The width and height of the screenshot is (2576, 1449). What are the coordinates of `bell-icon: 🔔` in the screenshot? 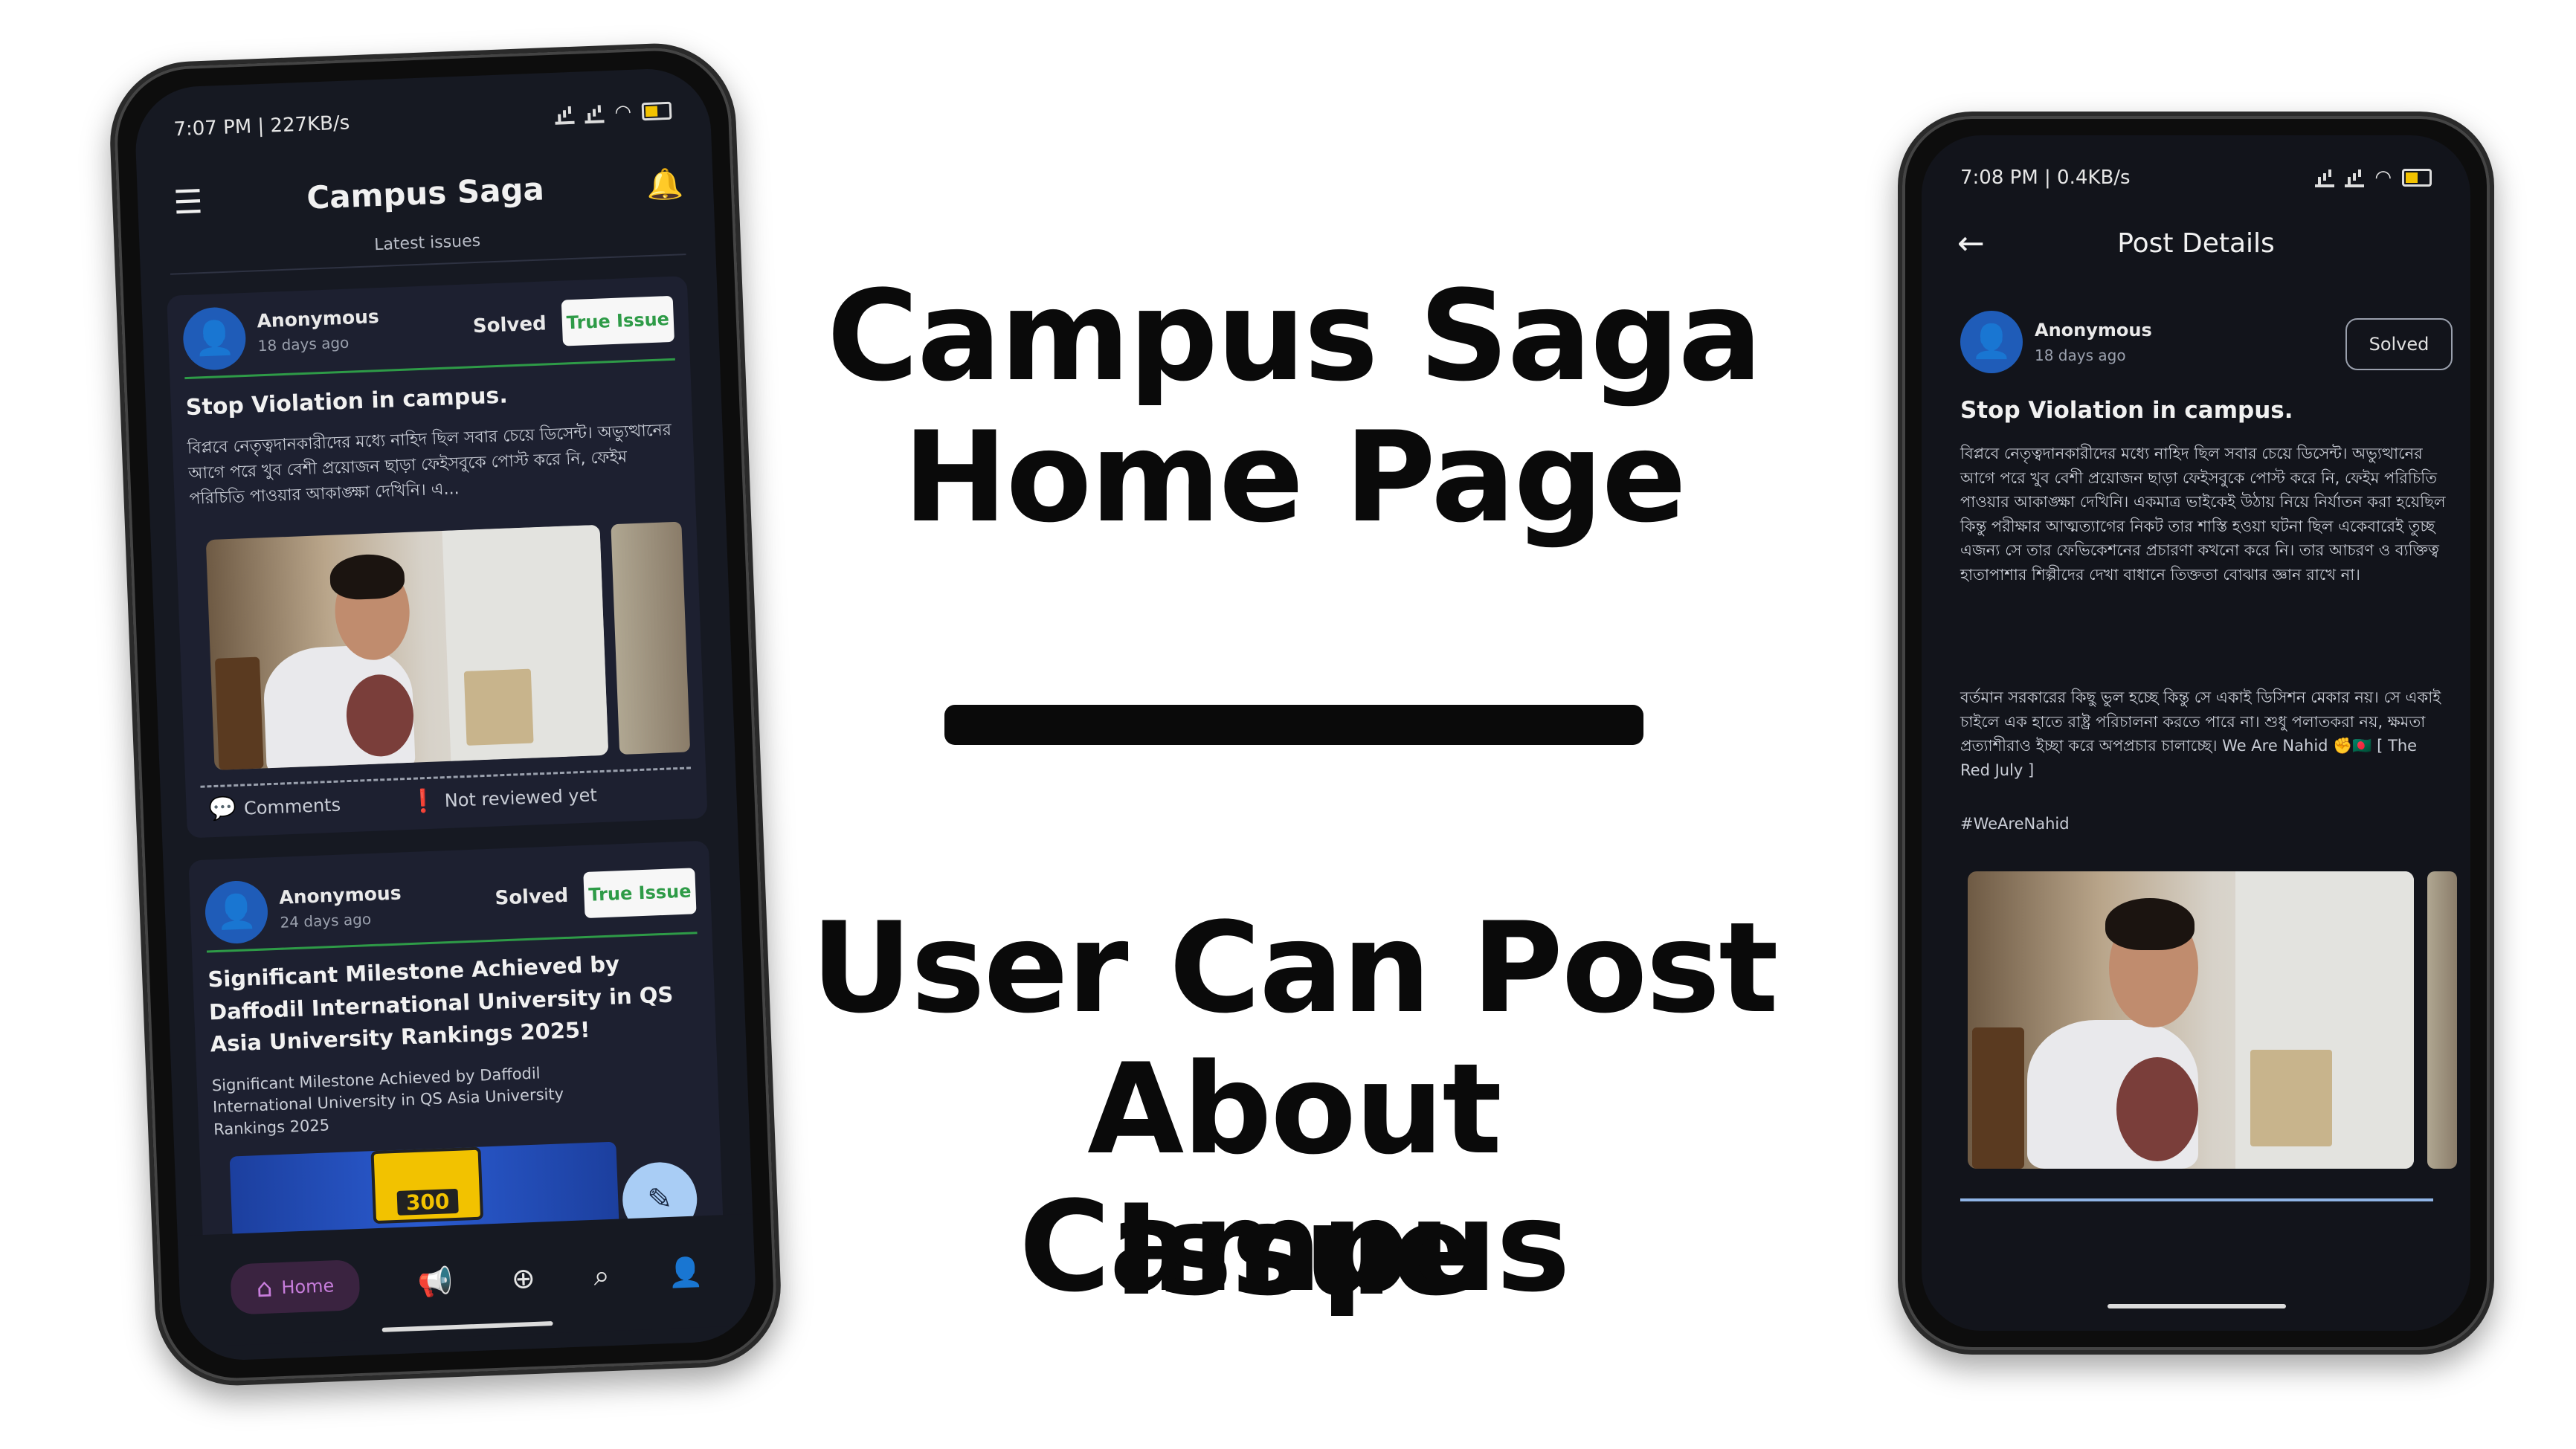 It's located at (664, 184).